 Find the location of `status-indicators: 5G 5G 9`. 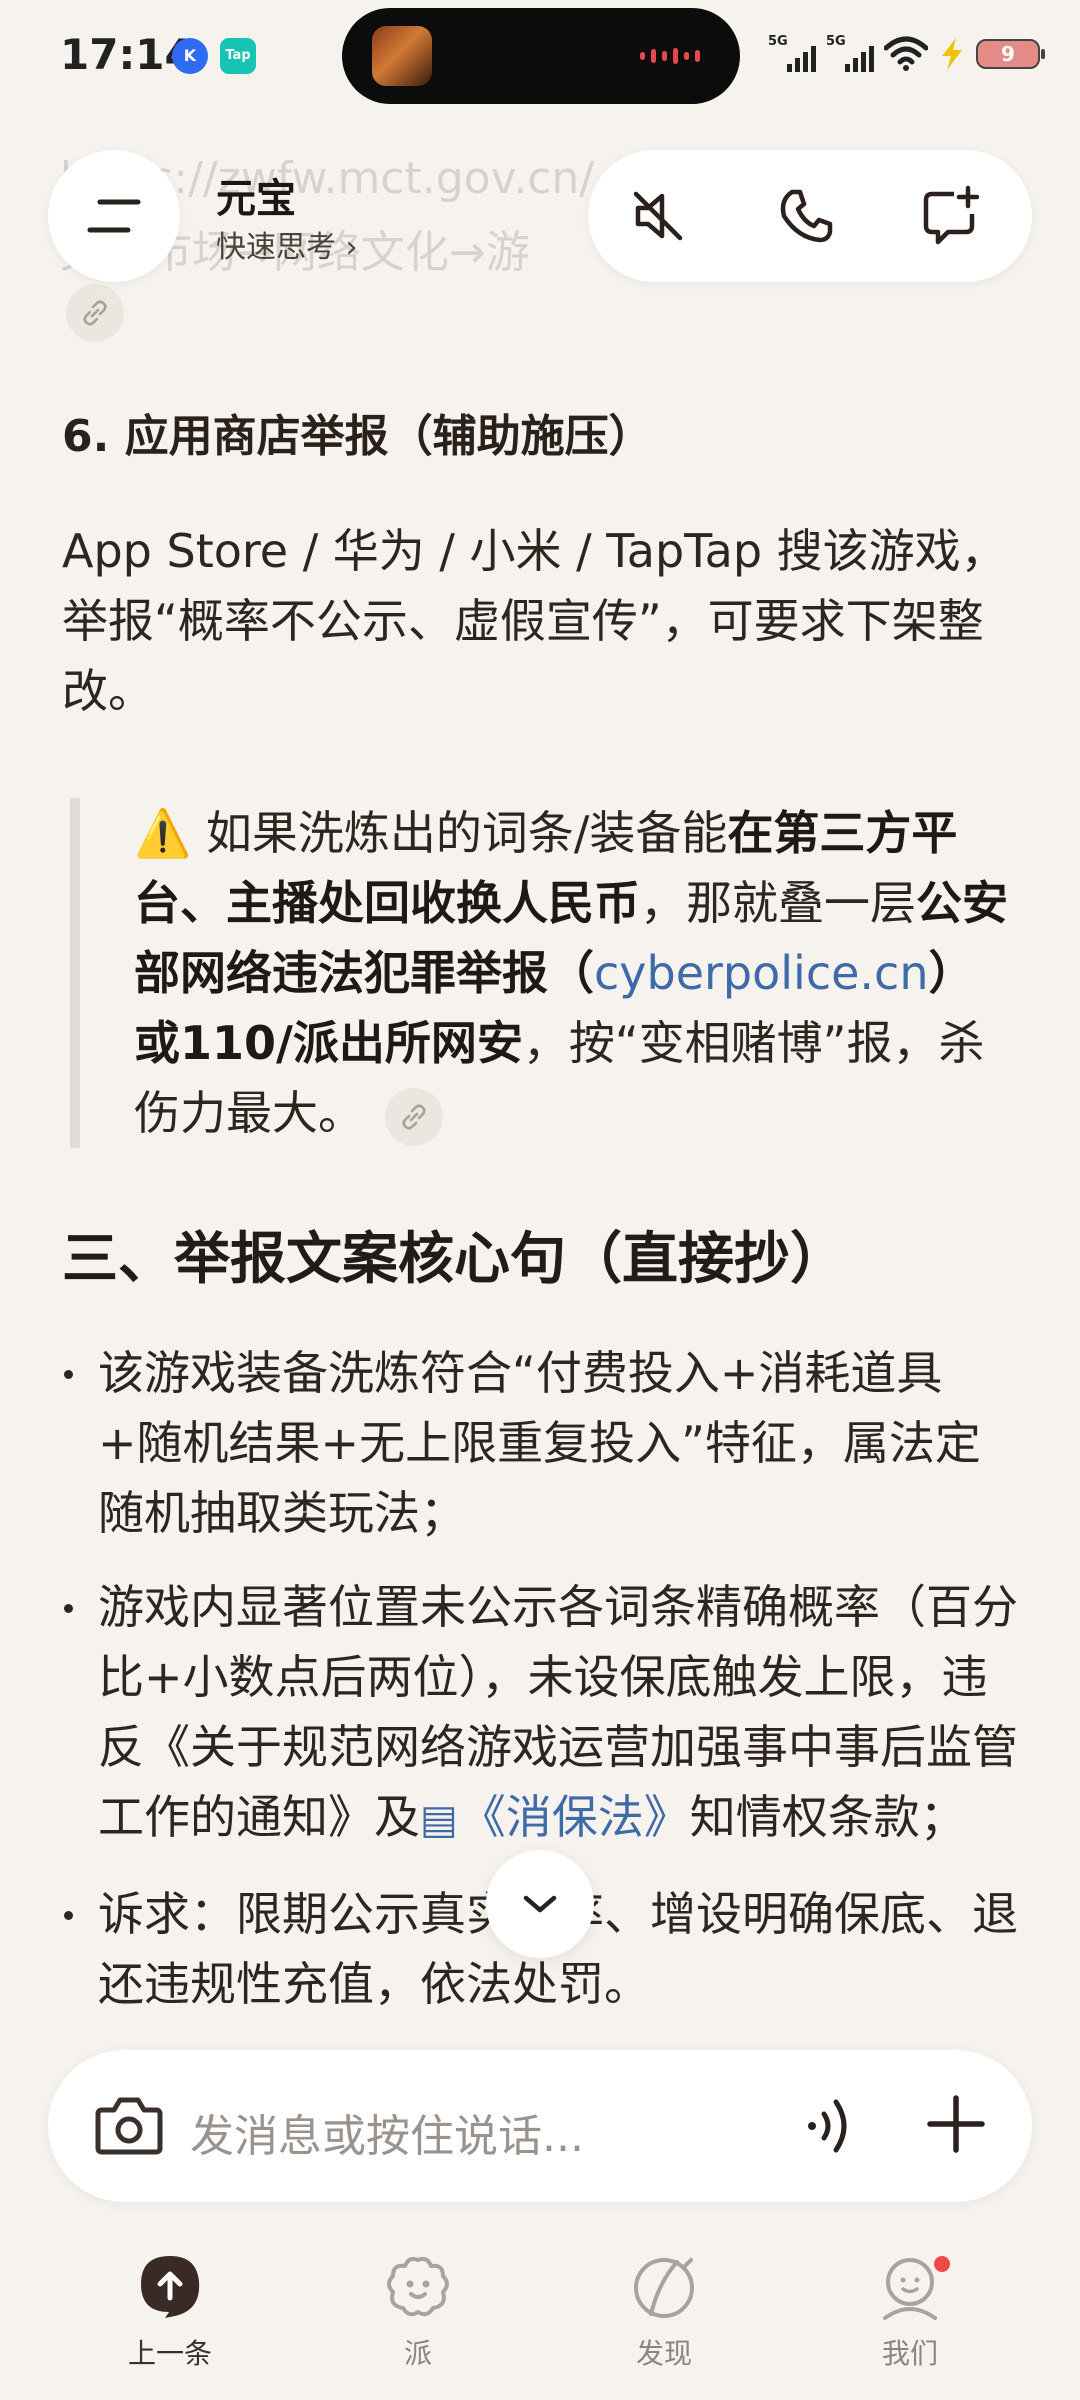

status-indicators: 5G 5G 9 is located at coordinates (906, 54).